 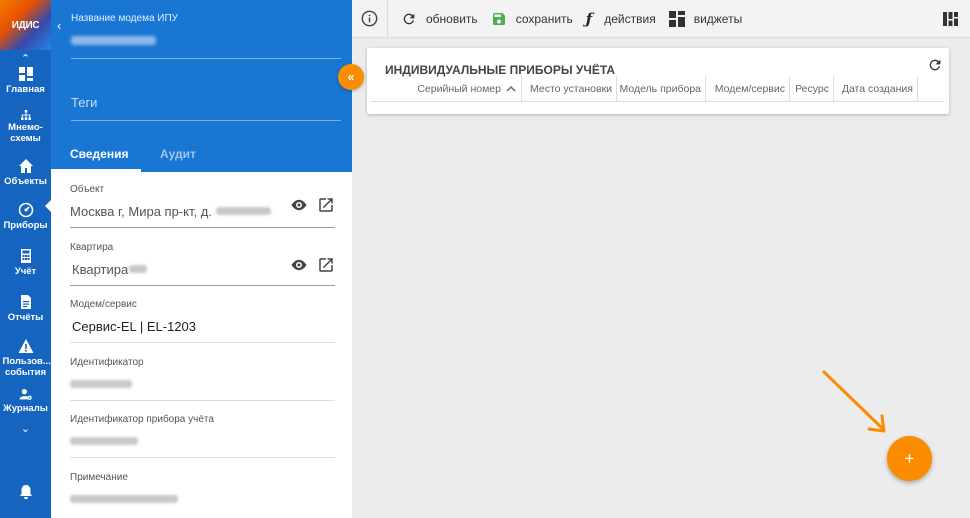 What do you see at coordinates (748, 89) in the screenshot?
I see `column-header-modem: Модем/сервис` at bounding box center [748, 89].